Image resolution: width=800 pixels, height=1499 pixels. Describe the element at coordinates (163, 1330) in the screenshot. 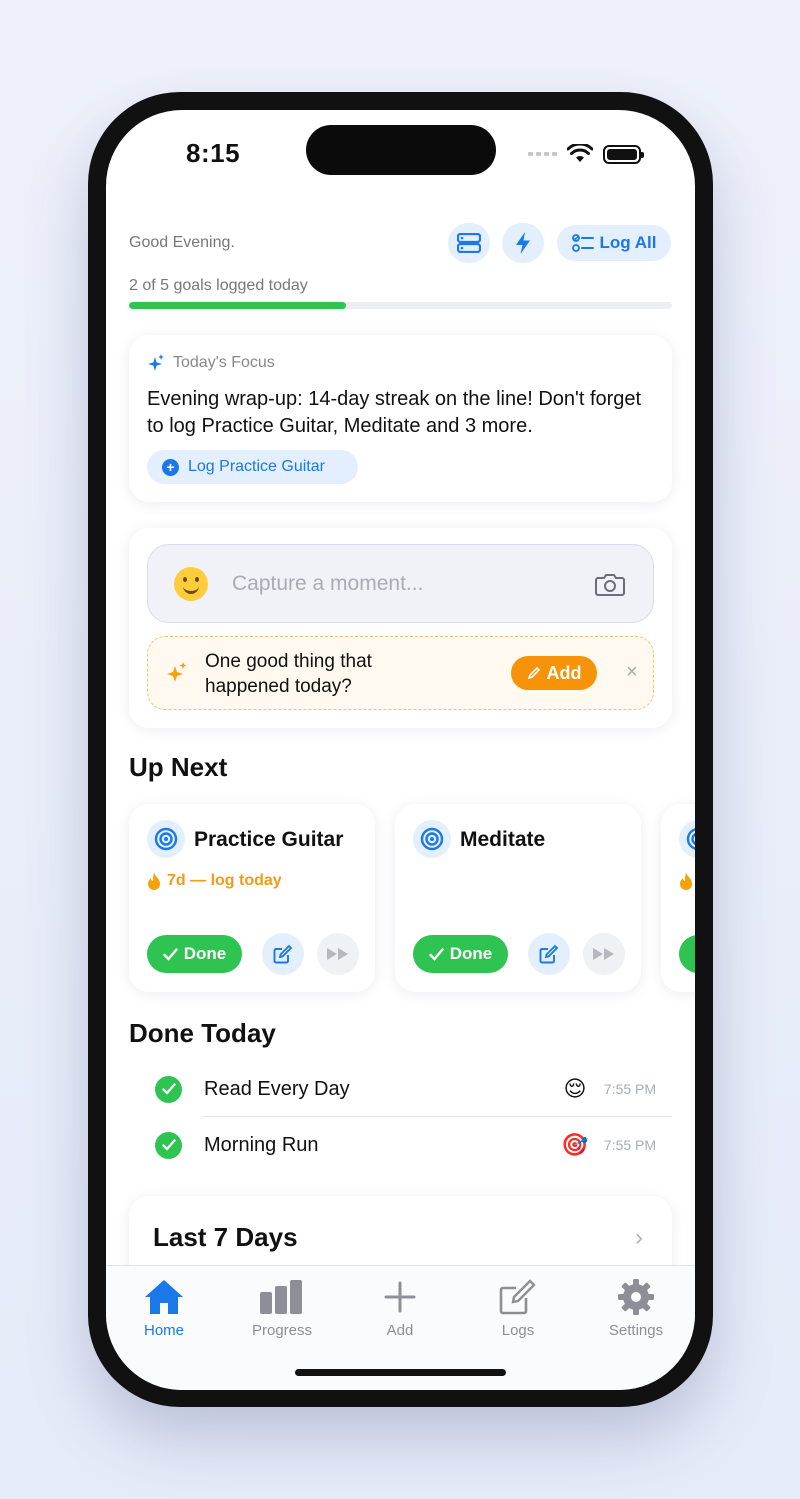

I see `tab-label: Home` at that location.